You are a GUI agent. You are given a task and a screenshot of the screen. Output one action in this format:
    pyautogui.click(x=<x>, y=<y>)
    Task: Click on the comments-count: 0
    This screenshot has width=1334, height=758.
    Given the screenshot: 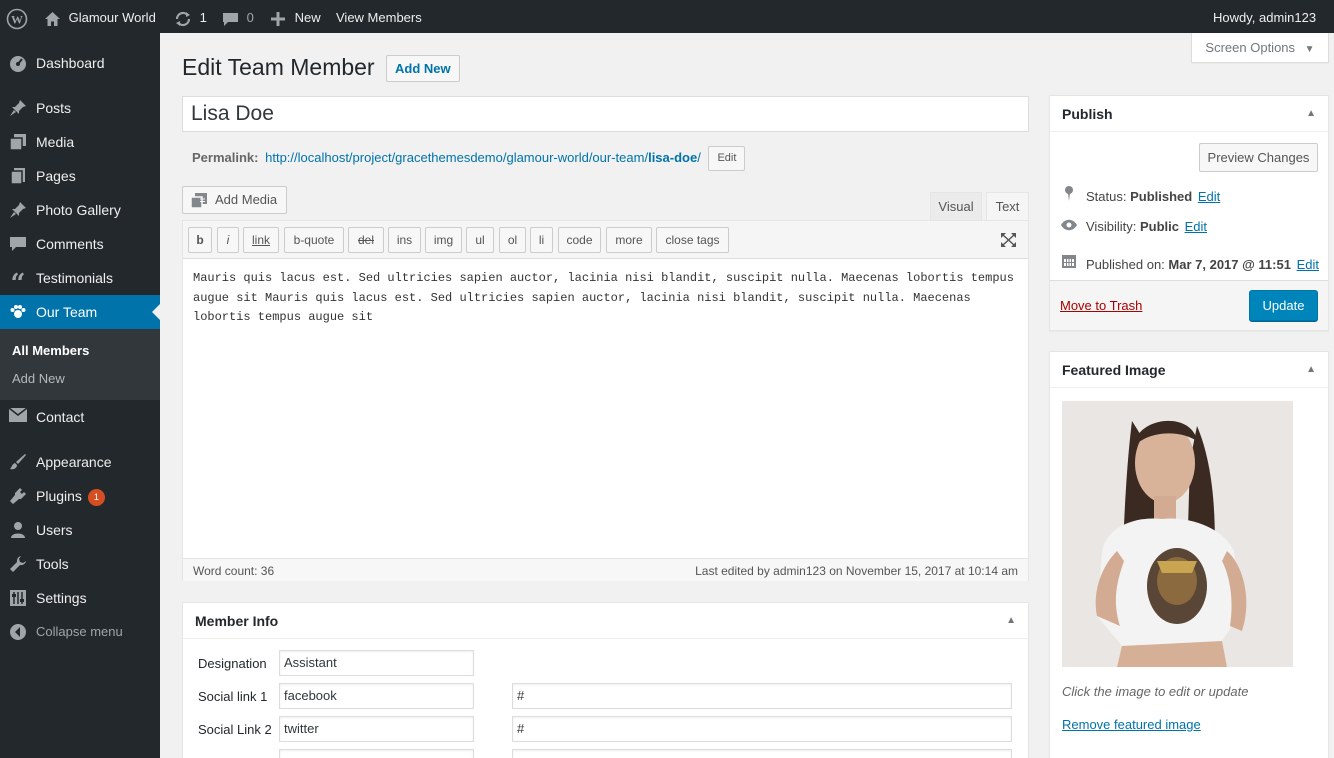 What is the action you would take?
    pyautogui.click(x=250, y=17)
    